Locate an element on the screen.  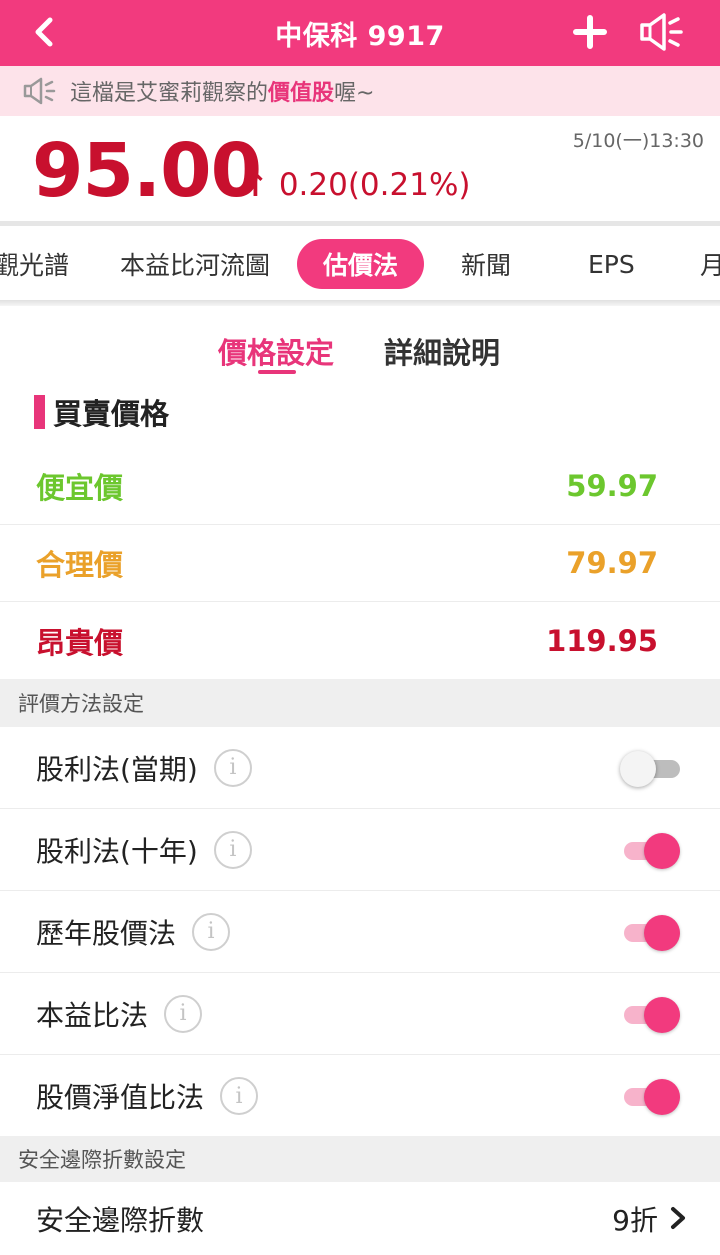
tab-news: 新聞 is located at coordinates (486, 264).